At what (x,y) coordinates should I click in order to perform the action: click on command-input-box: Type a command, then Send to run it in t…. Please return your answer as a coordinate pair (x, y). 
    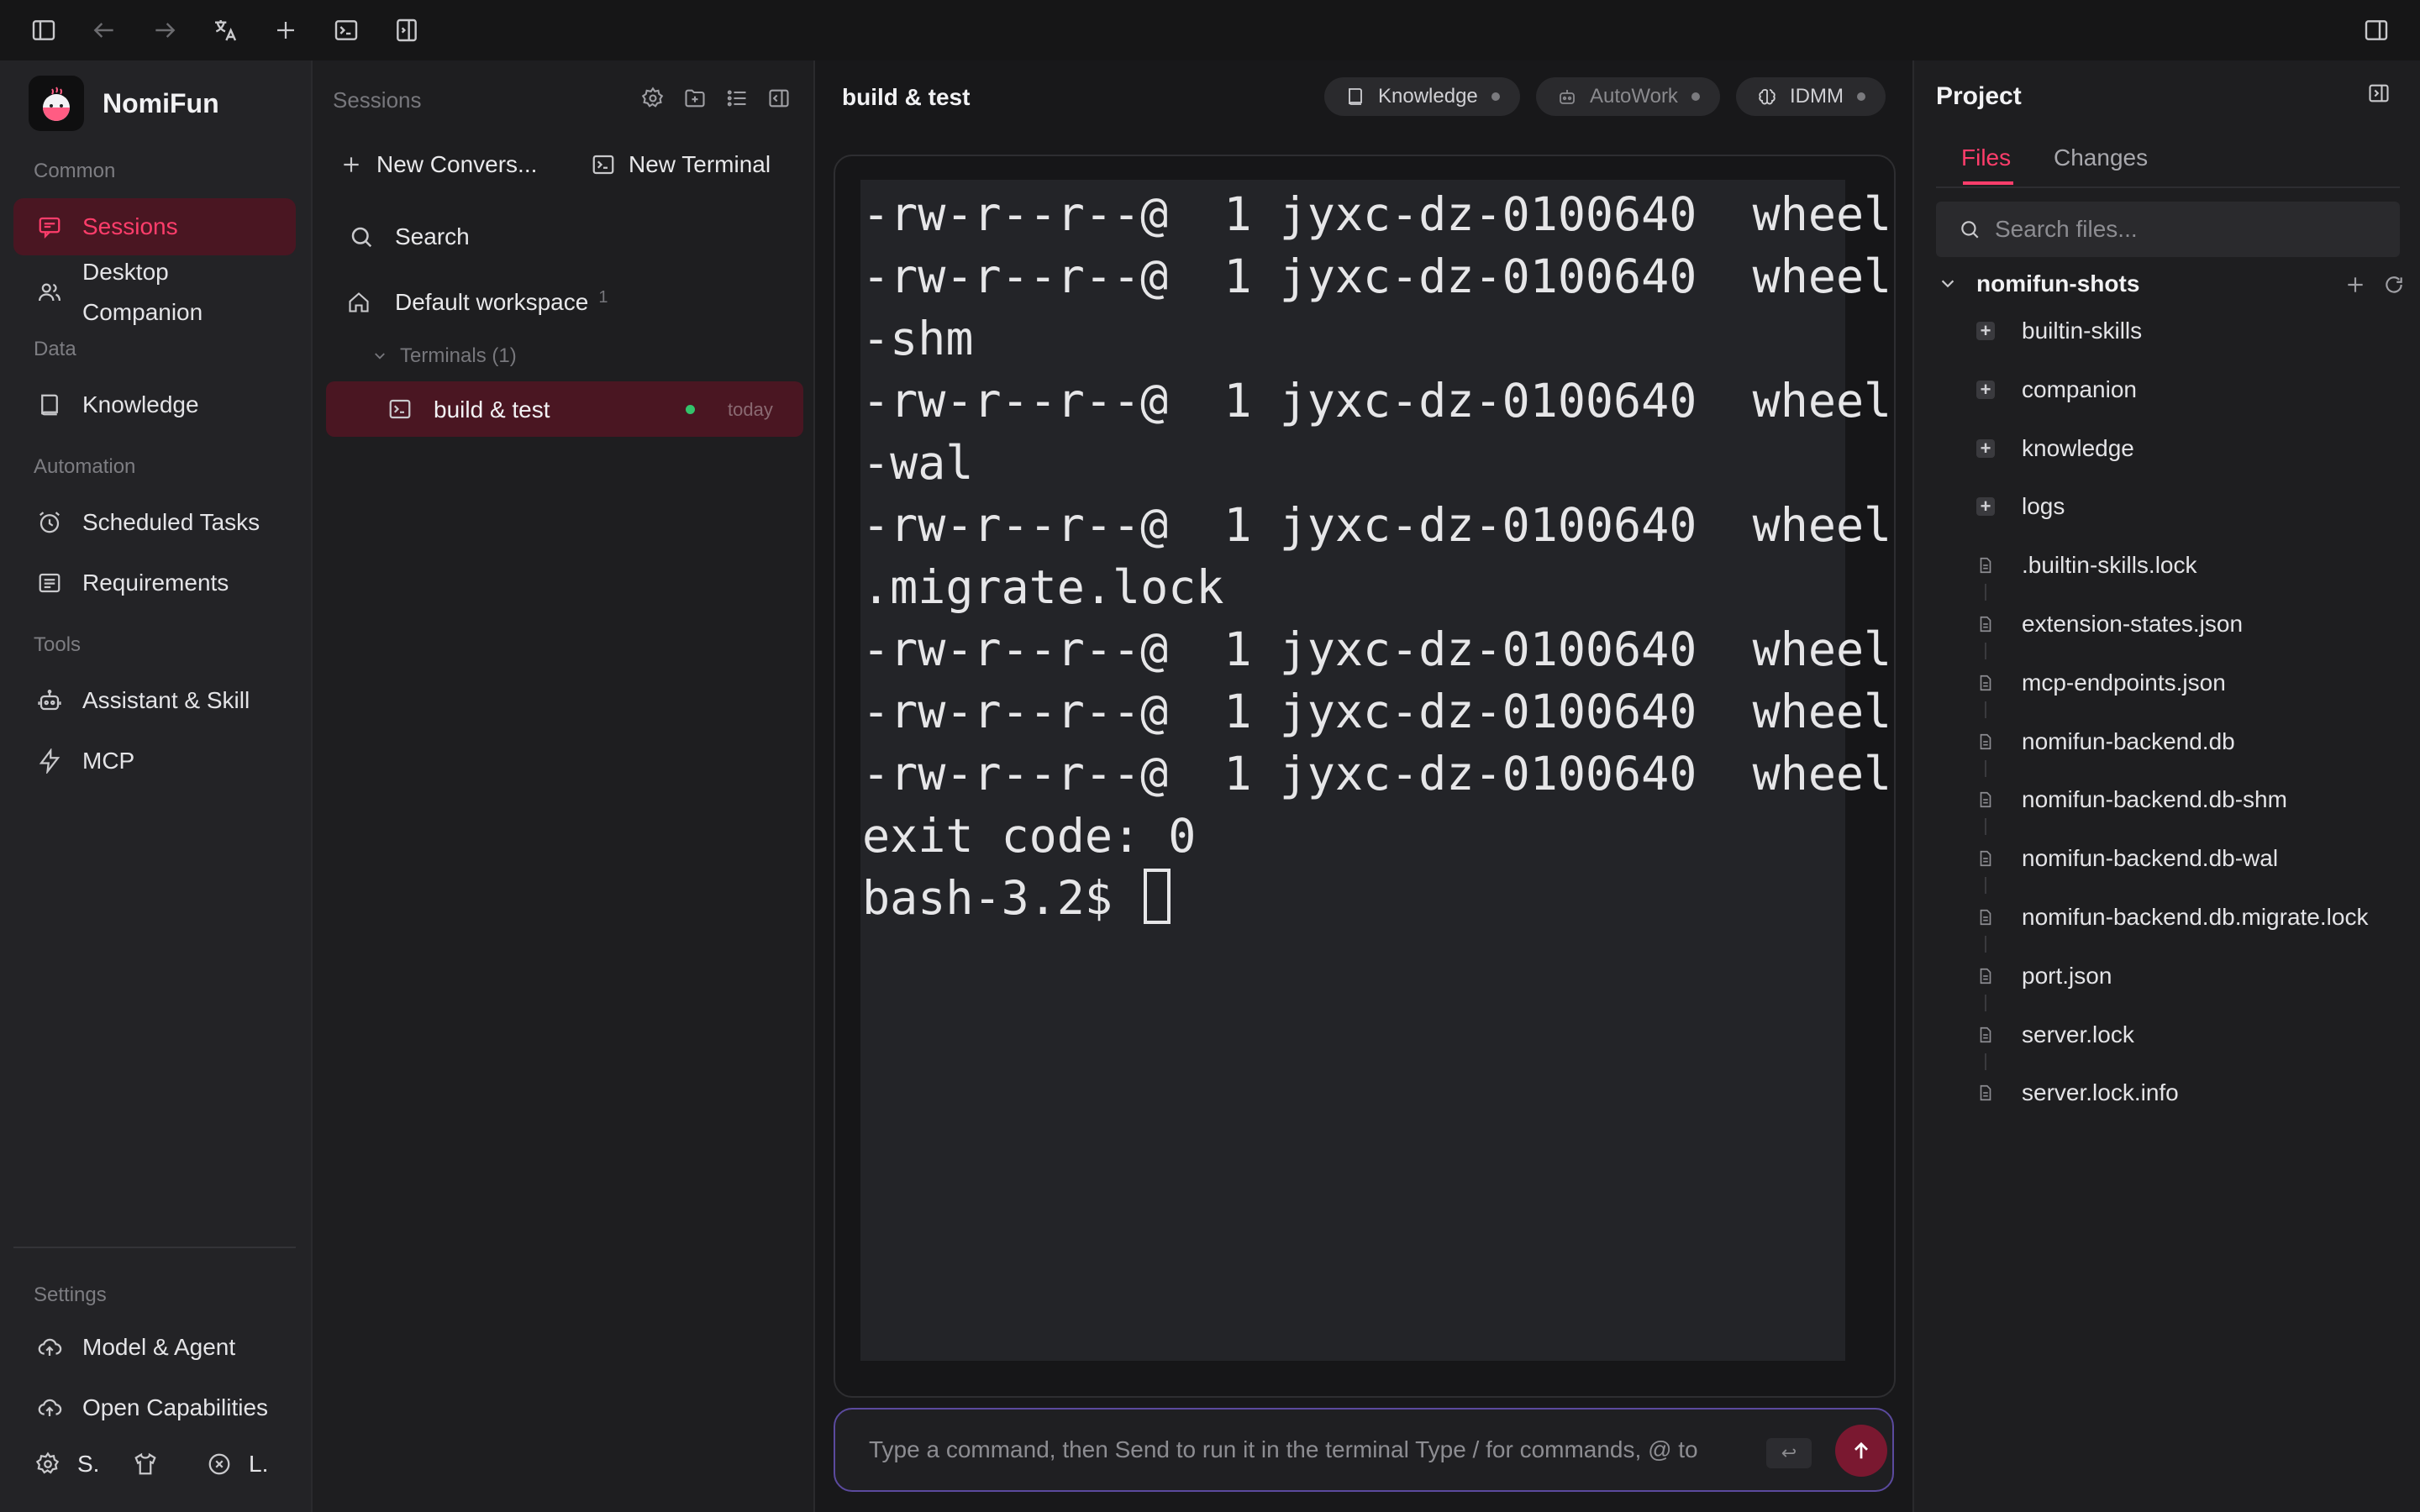
    Looking at the image, I should click on (1364, 1450).